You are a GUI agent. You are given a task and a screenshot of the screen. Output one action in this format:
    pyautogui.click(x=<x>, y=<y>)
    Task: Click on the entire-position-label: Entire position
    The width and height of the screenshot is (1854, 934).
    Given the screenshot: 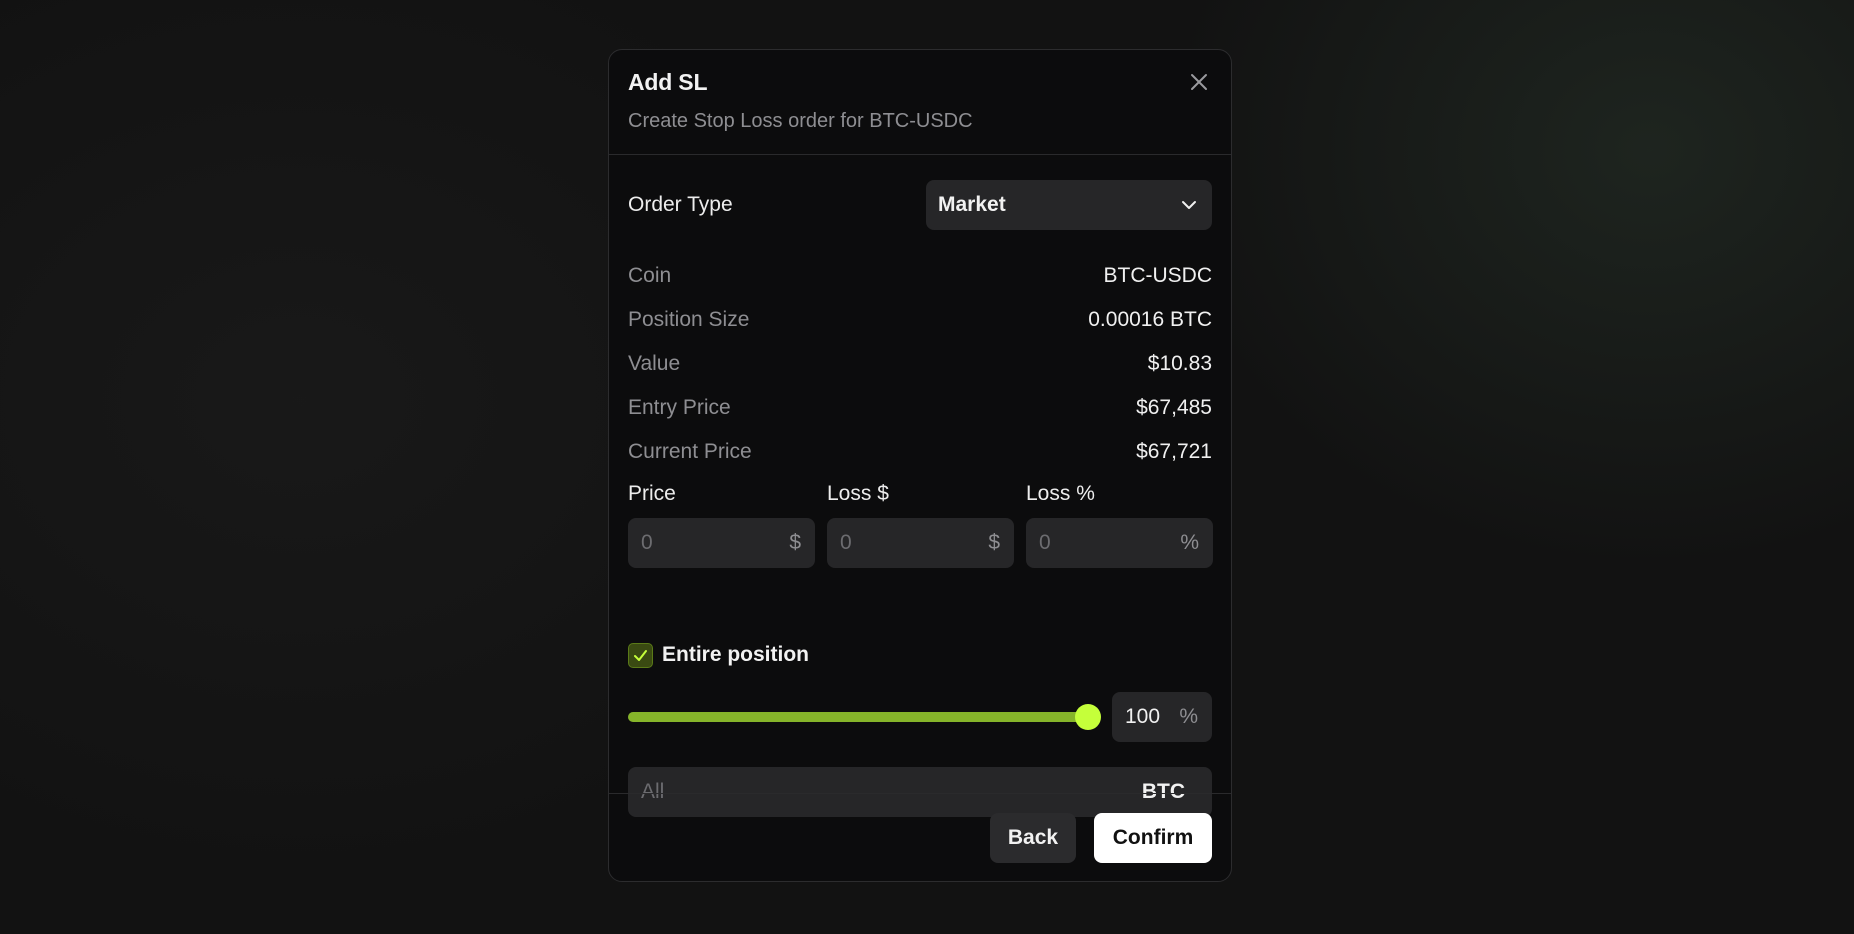 What is the action you would take?
    pyautogui.click(x=735, y=655)
    